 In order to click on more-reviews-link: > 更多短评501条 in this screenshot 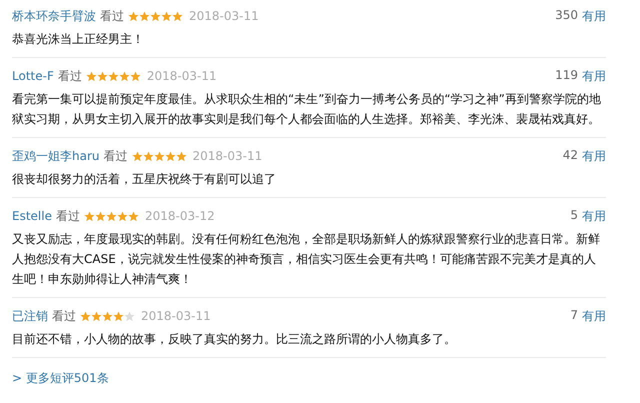, I will do `click(60, 378)`.